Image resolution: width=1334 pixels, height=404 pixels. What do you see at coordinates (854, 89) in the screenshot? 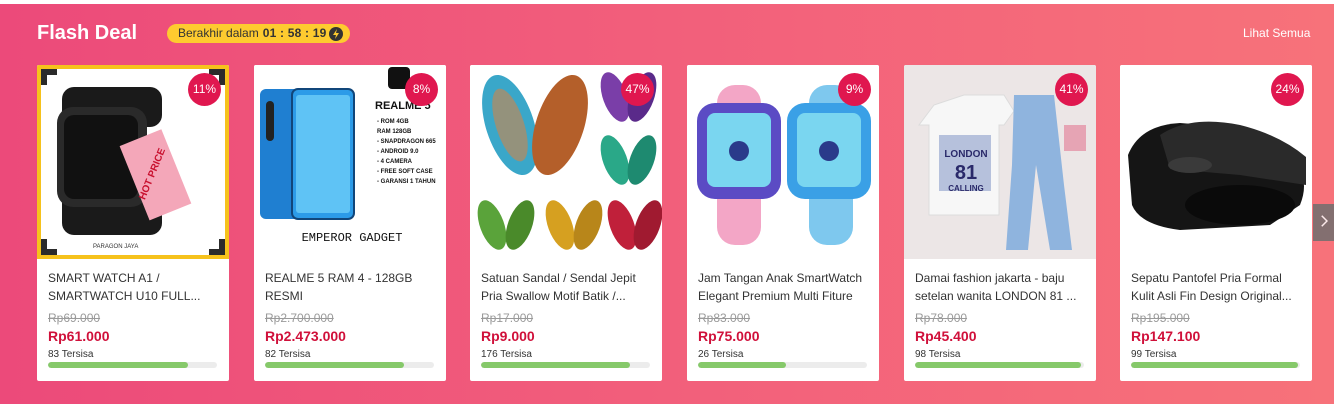
I see `discount-badge: 9%` at bounding box center [854, 89].